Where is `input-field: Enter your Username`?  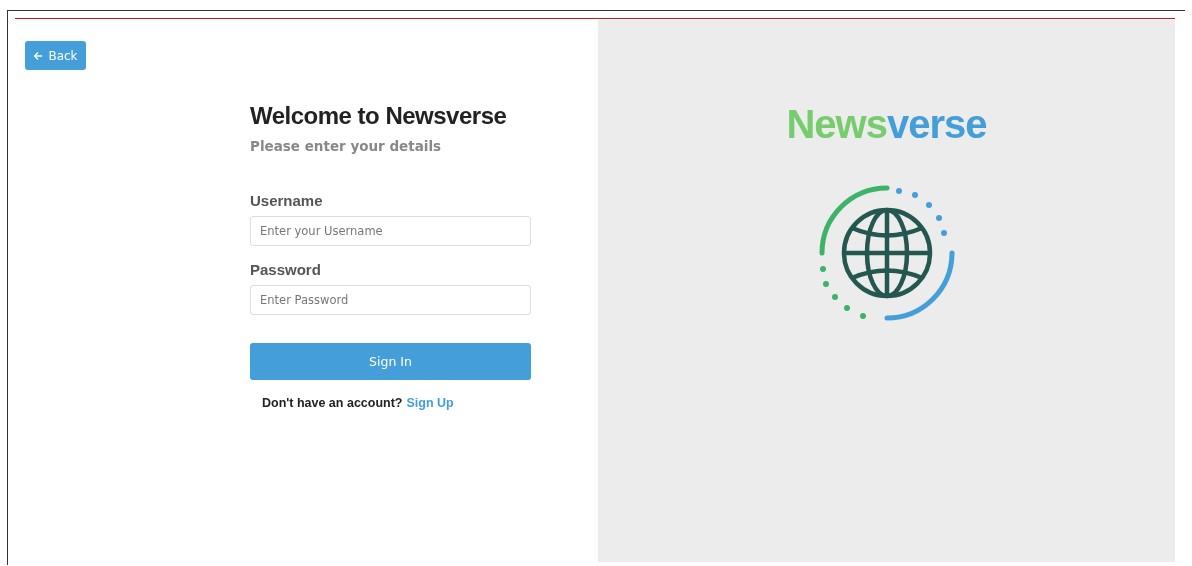
input-field: Enter your Username is located at coordinates (390, 231).